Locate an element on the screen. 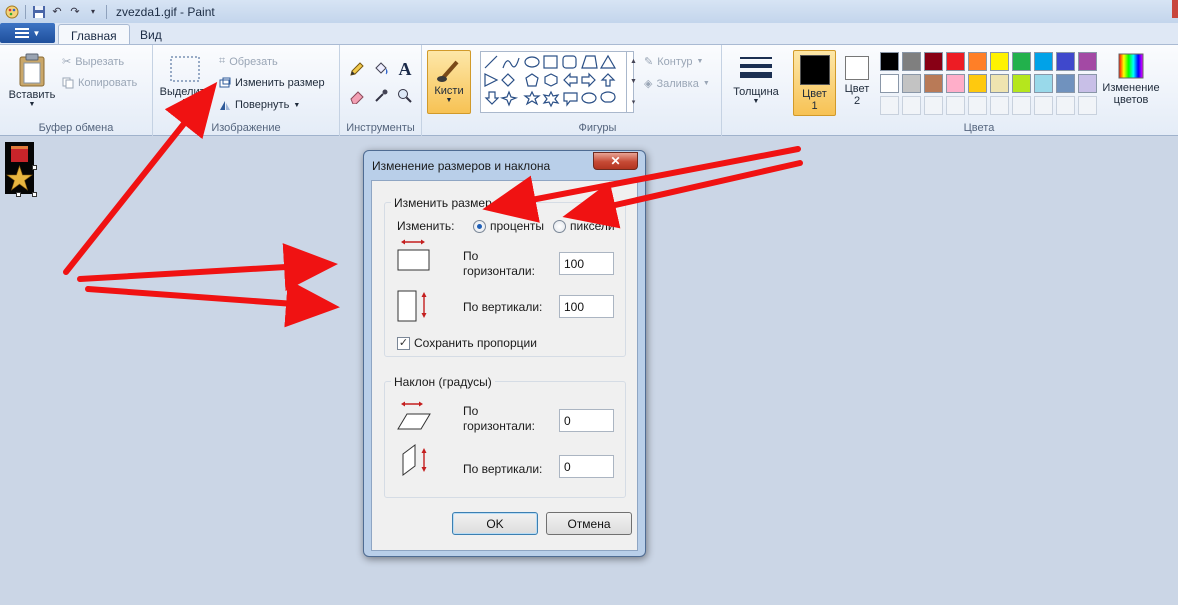 The height and width of the screenshot is (605, 1178). canvas-image is located at coordinates (19, 168).